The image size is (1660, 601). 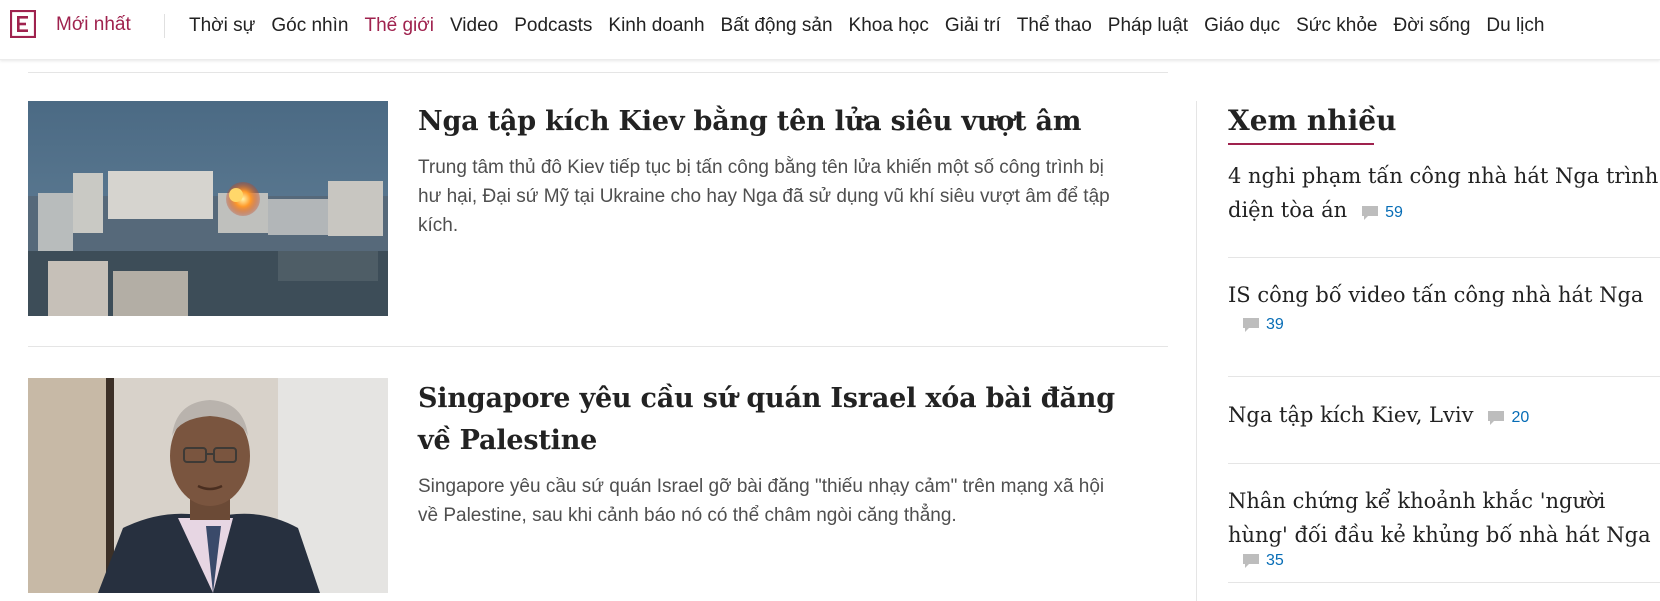 I want to click on most-viewed-item: IS công bố video tấn công nhà hát Nga 39, so click(x=1444, y=306).